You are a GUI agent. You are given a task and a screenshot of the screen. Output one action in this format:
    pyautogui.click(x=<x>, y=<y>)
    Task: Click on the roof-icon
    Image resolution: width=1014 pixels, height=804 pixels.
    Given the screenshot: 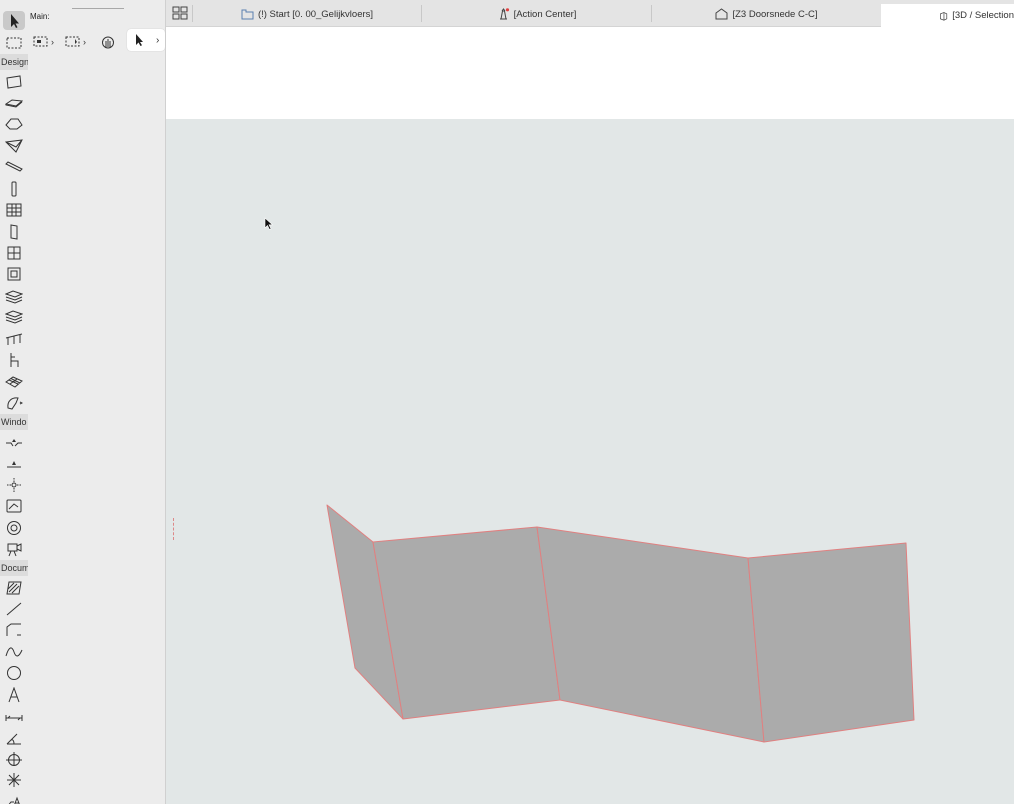 What is the action you would take?
    pyautogui.click(x=14, y=123)
    